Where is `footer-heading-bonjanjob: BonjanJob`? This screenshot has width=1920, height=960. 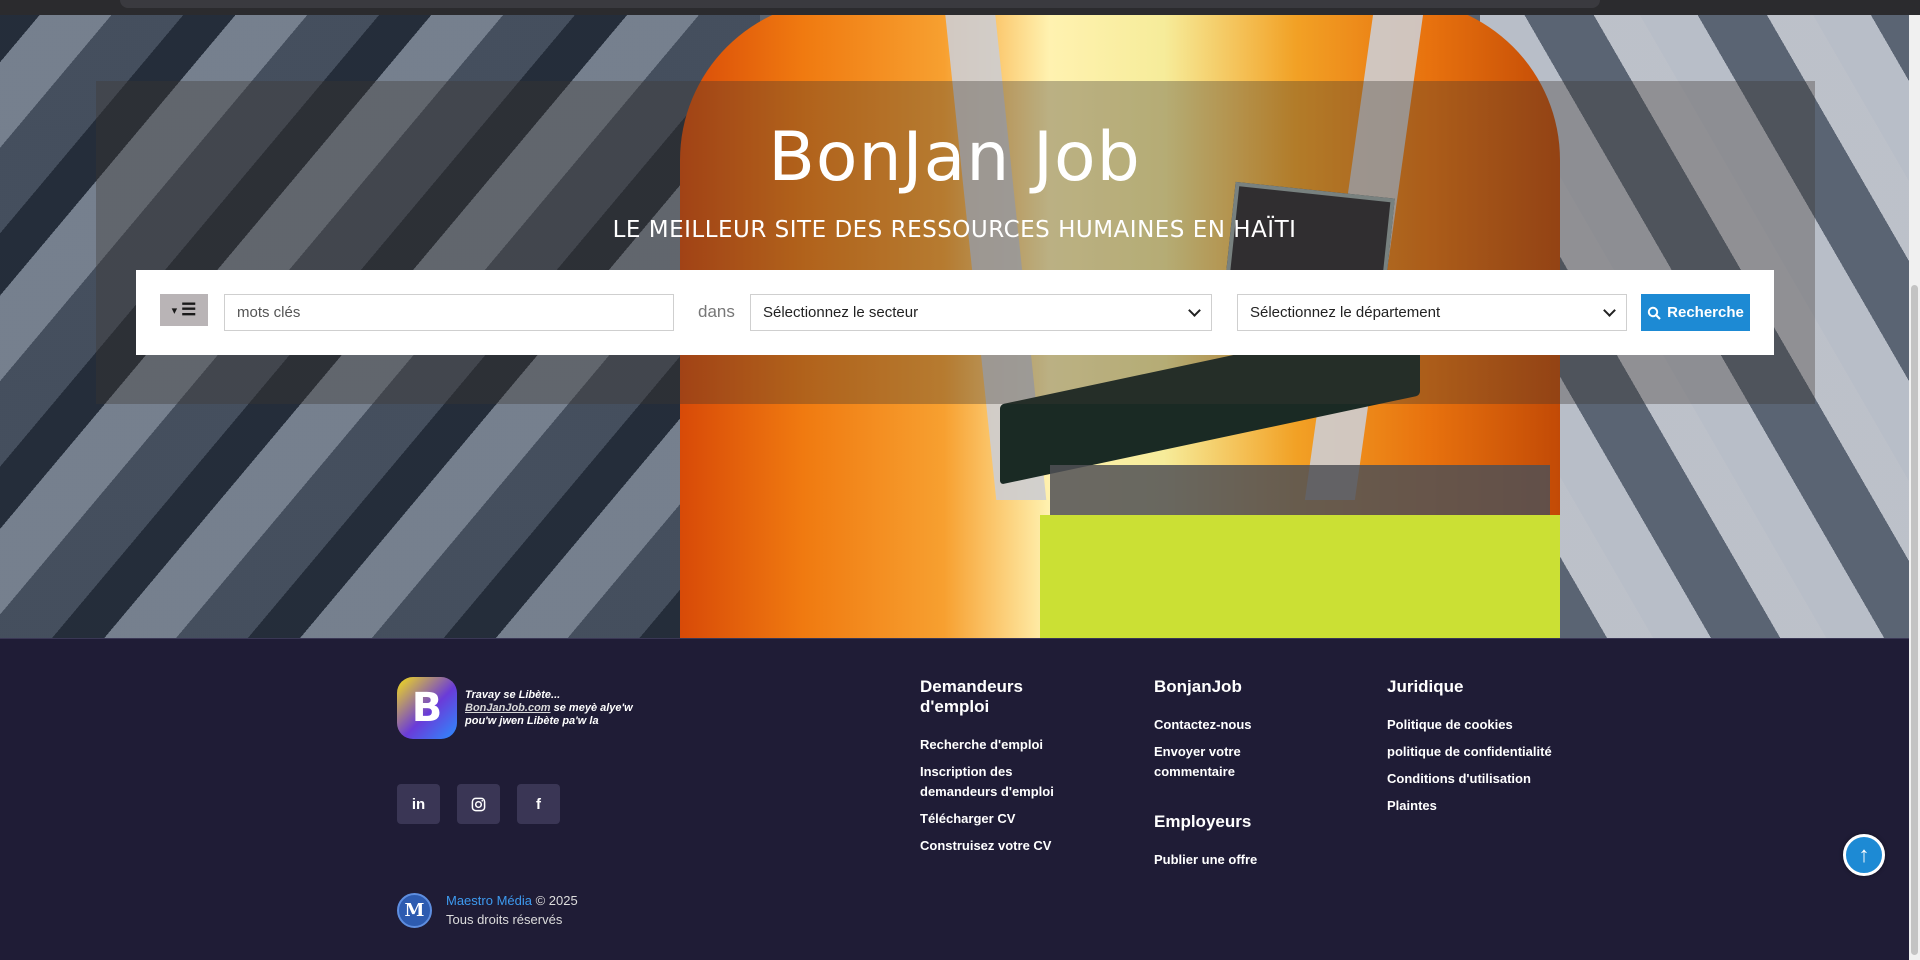
footer-heading-bonjanjob: BonjanJob is located at coordinates (1198, 686).